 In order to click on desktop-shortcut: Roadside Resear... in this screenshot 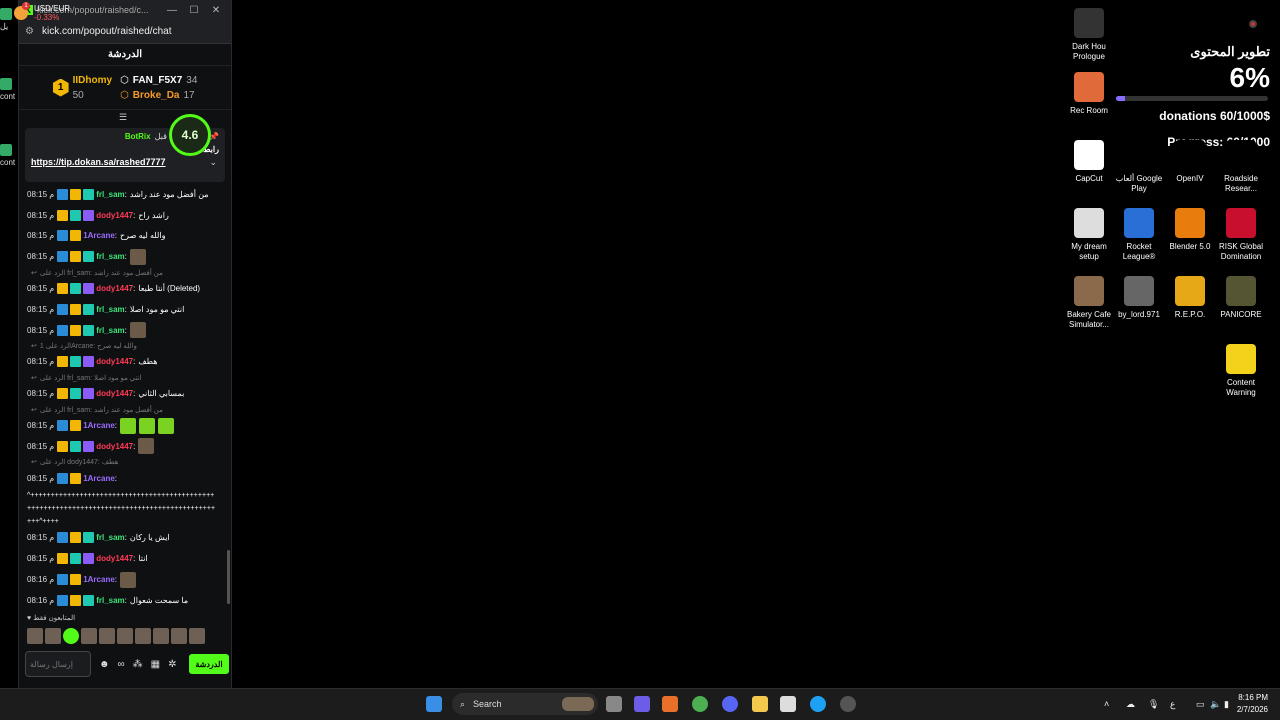, I will do `click(1241, 167)`.